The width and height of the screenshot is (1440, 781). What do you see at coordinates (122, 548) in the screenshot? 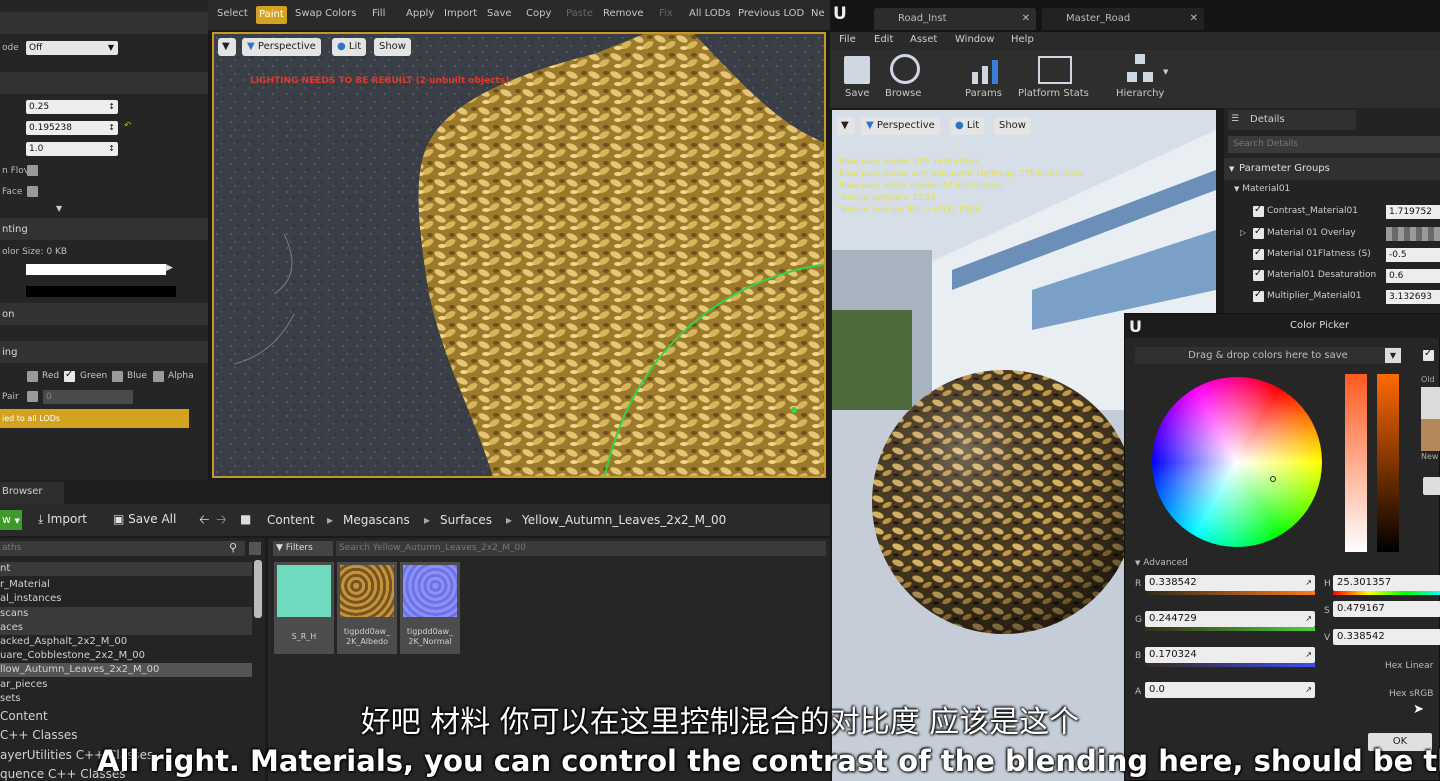
I see `search-paths-input: aths` at bounding box center [122, 548].